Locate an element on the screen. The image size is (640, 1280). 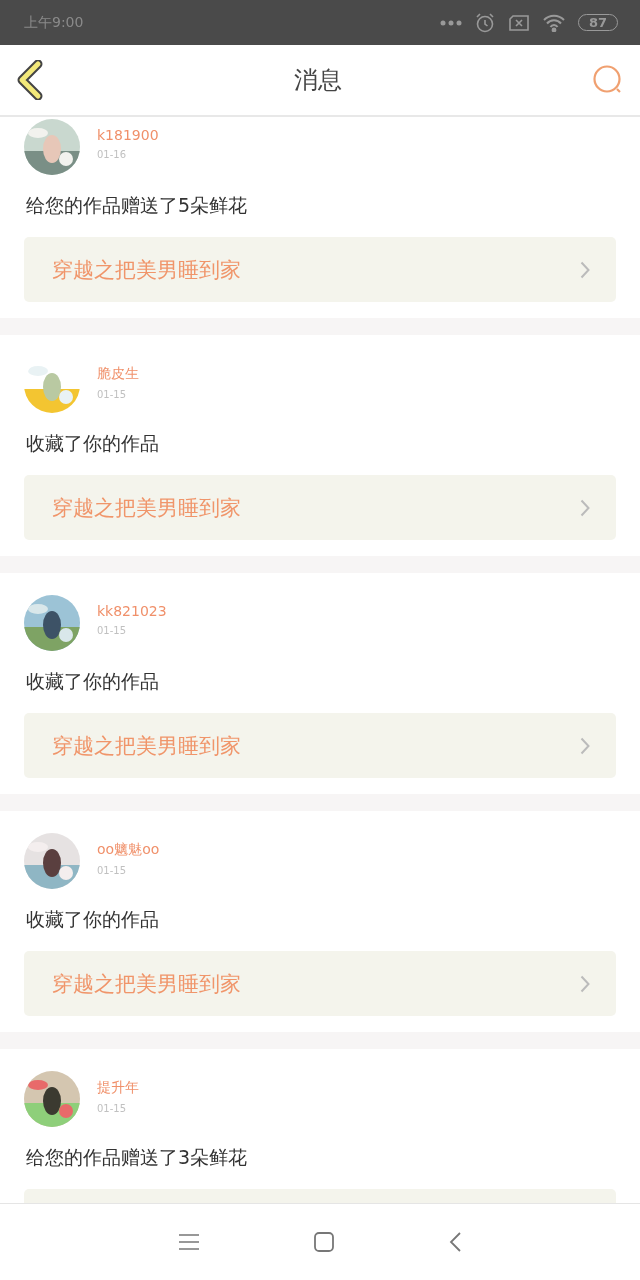
wifi-icon is located at coordinates (553, 22).